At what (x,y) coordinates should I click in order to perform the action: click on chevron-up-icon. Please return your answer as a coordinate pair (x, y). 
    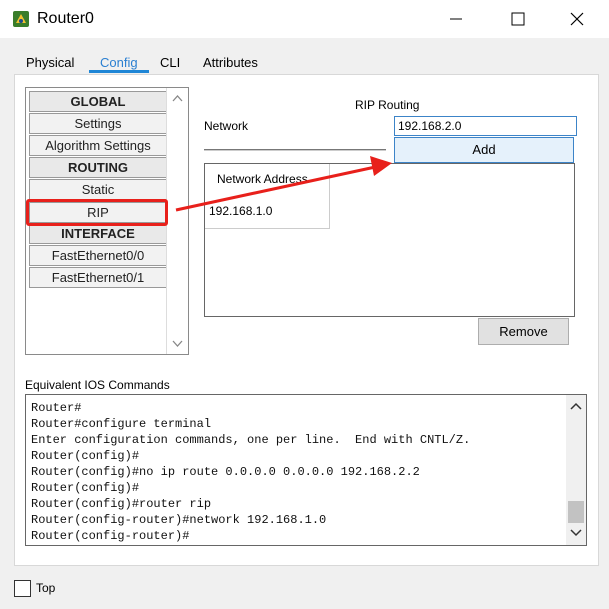
    Looking at the image, I should click on (576, 406).